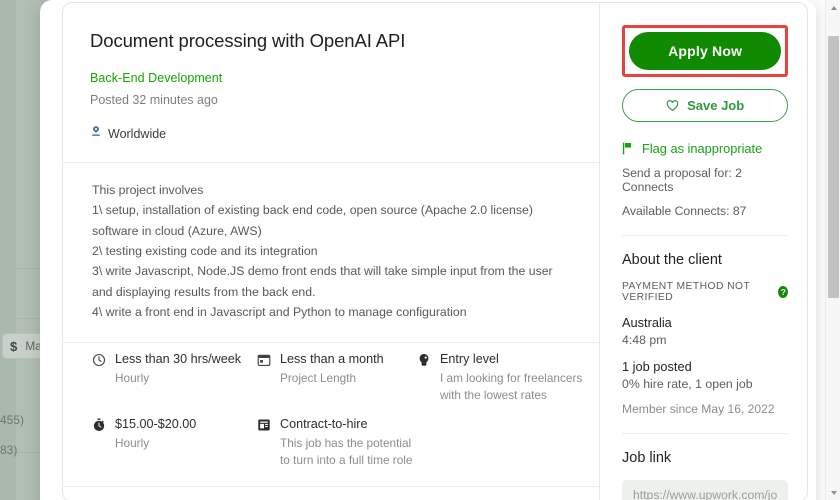 The image size is (840, 500). What do you see at coordinates (330, 134) in the screenshot?
I see `job-location: Worldwide` at bounding box center [330, 134].